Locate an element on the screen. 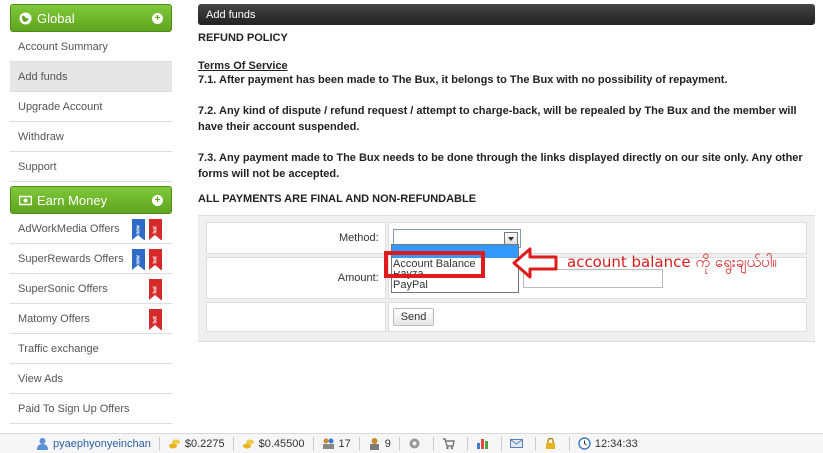 Image resolution: width=823 pixels, height=453 pixels. sidebar-item-label: AdWorkMedia Offers is located at coordinates (69, 228).